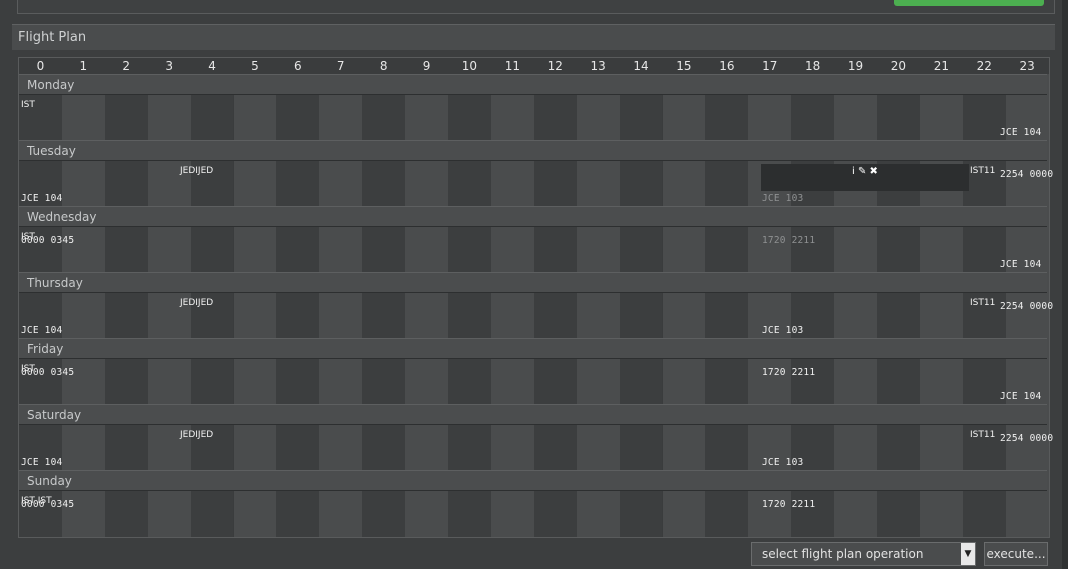 The height and width of the screenshot is (569, 1068). I want to click on day-label-friday: Friday, so click(533, 348).